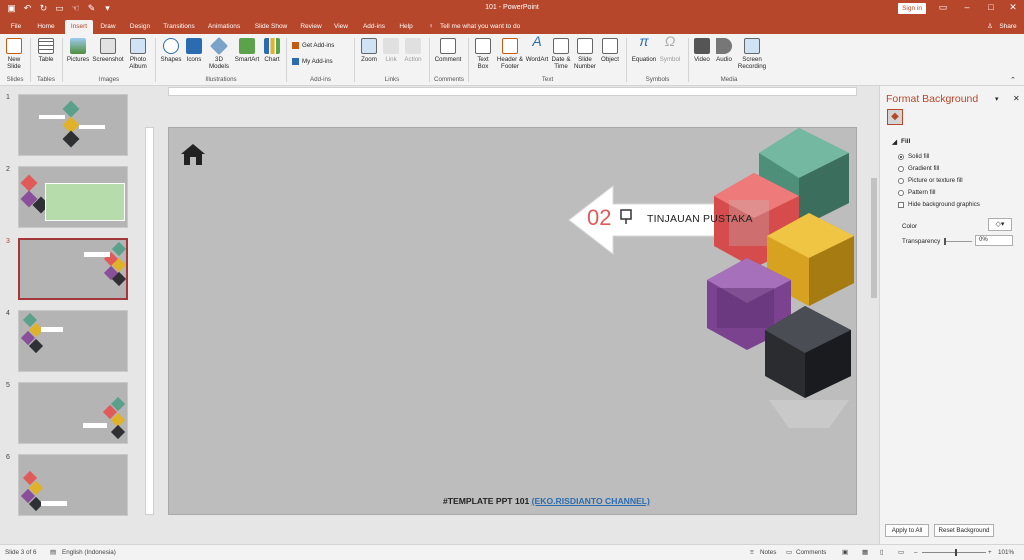 The image size is (1024, 560). I want to click on slide-scrollbar, so click(874, 315).